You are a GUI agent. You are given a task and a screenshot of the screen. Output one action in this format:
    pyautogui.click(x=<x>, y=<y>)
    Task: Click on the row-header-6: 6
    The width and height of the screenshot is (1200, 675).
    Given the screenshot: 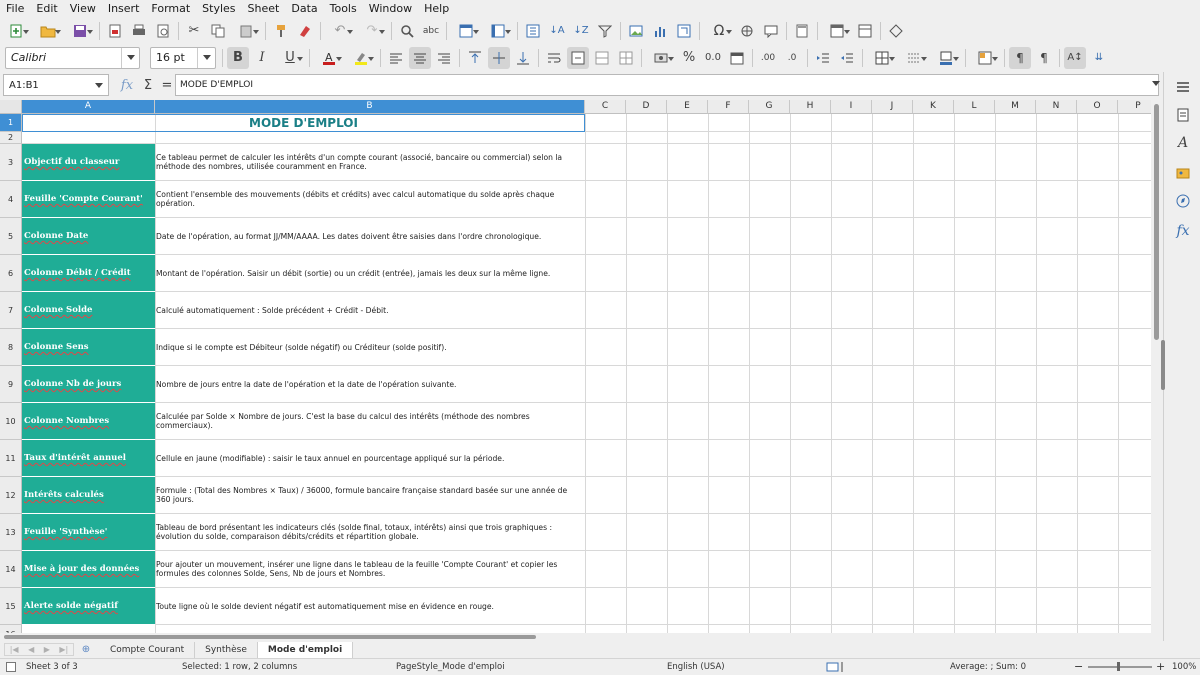 What is the action you would take?
    pyautogui.click(x=11, y=273)
    